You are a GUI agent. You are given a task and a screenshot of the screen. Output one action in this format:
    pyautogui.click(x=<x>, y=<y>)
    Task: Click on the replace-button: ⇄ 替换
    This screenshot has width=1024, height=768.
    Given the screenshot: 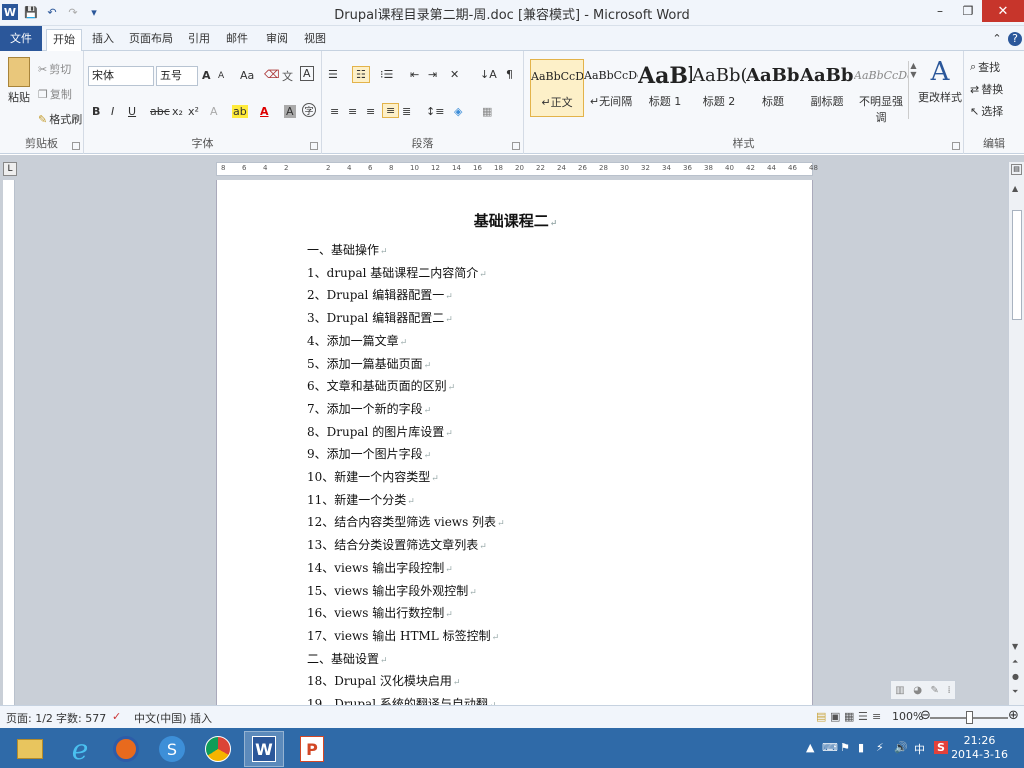 What is the action you would take?
    pyautogui.click(x=986, y=89)
    